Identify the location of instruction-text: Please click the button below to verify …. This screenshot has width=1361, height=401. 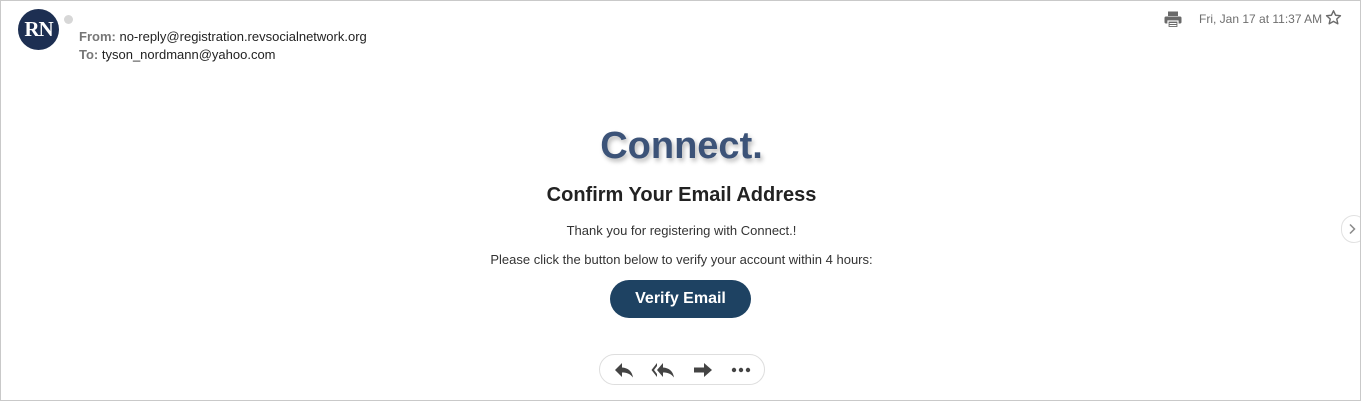
(681, 259).